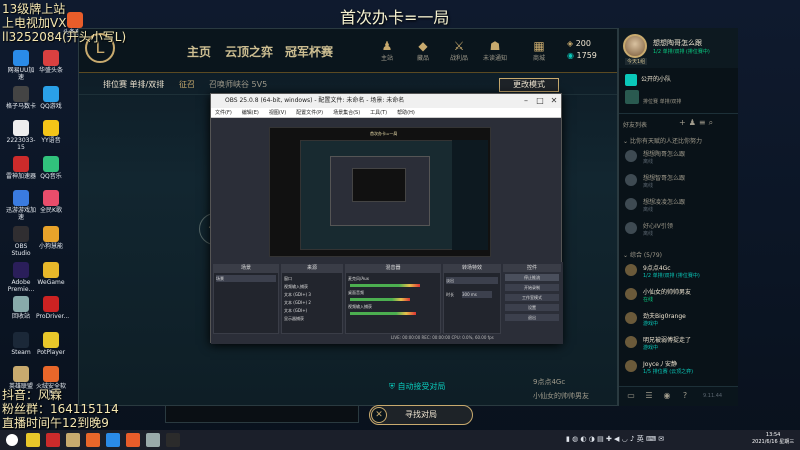 This screenshot has height=450, width=800. Describe the element at coordinates (309, 51) in the screenshot. I see `nav-clash: 冠军杯赛` at that location.